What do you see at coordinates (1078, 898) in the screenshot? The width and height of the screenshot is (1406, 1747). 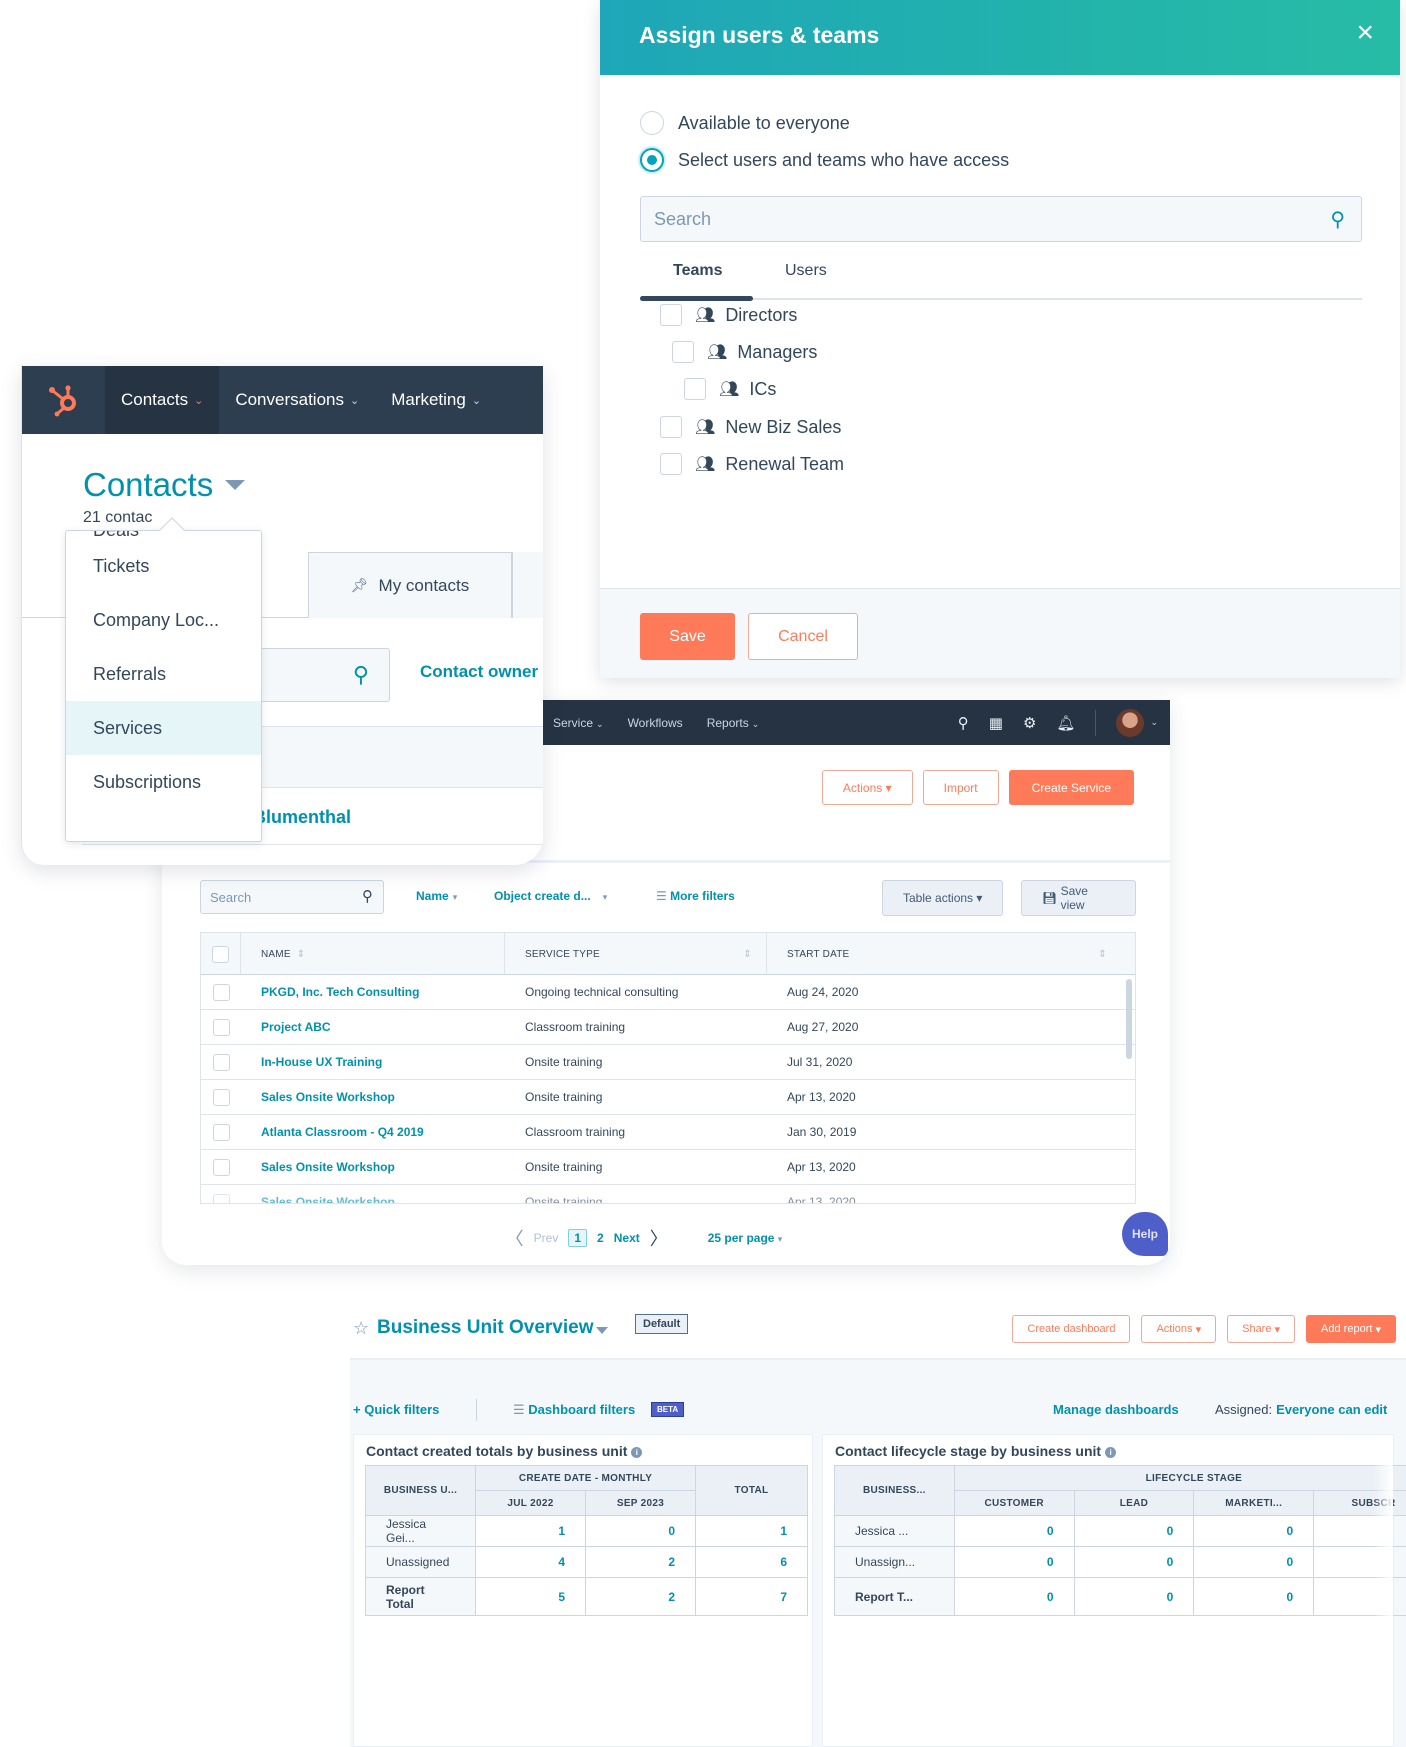 I see `save-view-button: 💾︎ Save view` at bounding box center [1078, 898].